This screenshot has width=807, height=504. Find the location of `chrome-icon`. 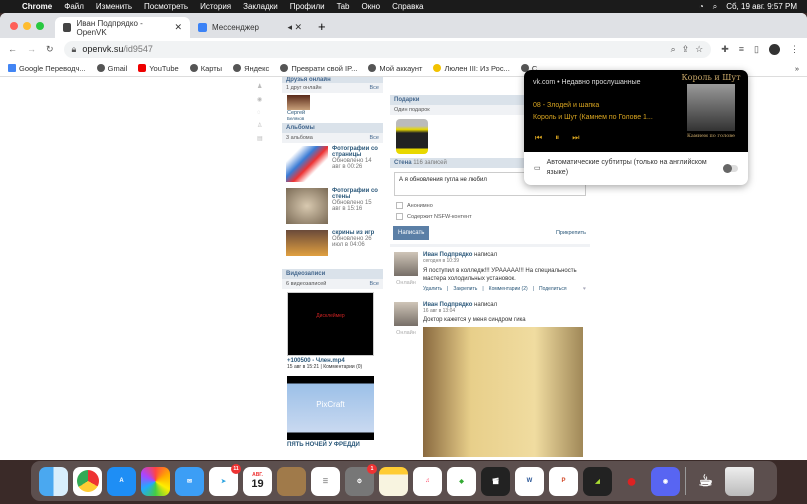

chrome-icon is located at coordinates (87, 481).